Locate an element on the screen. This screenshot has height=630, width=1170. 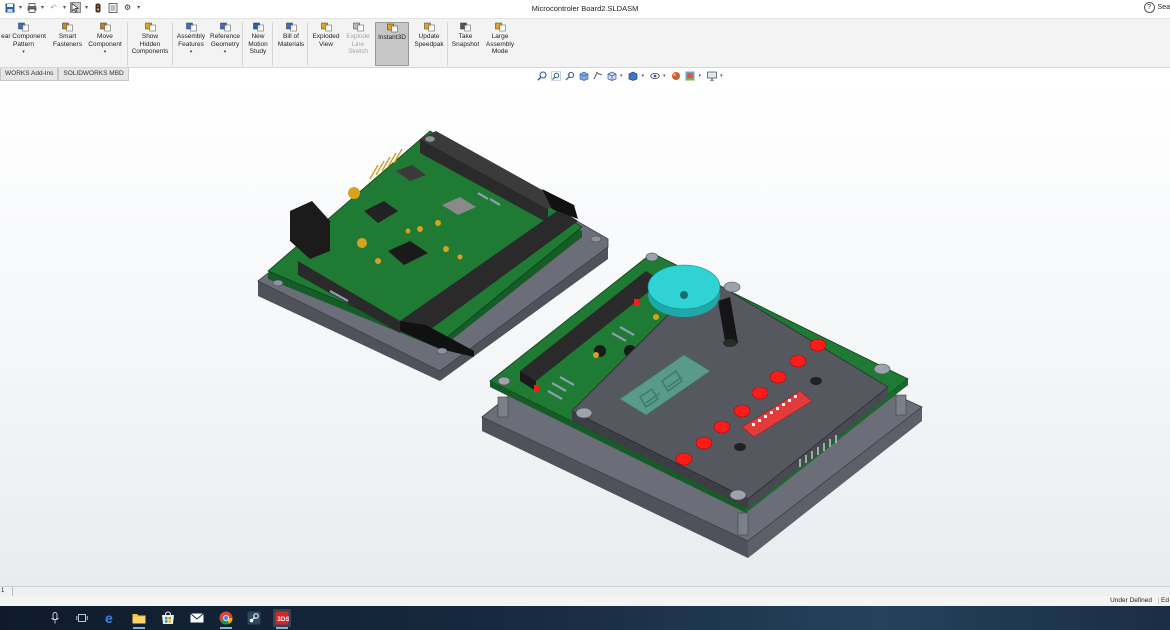
new-motion-study-button: New Motion Study is located at coordinates (258, 44).